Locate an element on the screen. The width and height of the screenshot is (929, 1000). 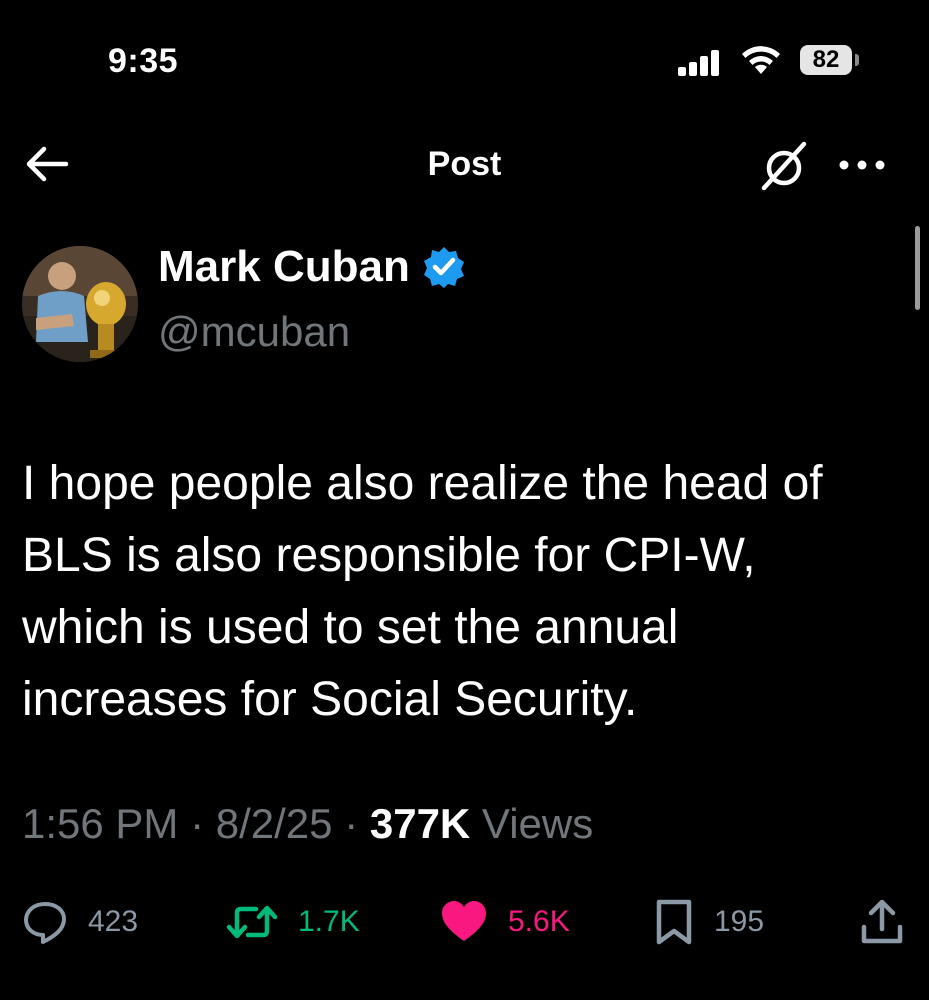
tweet-time: 1:56 PM is located at coordinates (100, 823).